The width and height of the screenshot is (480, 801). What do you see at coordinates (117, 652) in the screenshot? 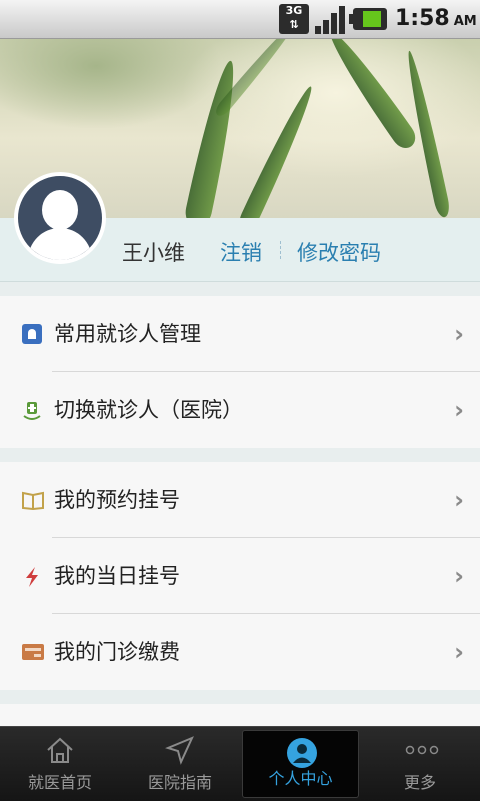
I see `menu-item-label: 我的门诊缴费` at bounding box center [117, 652].